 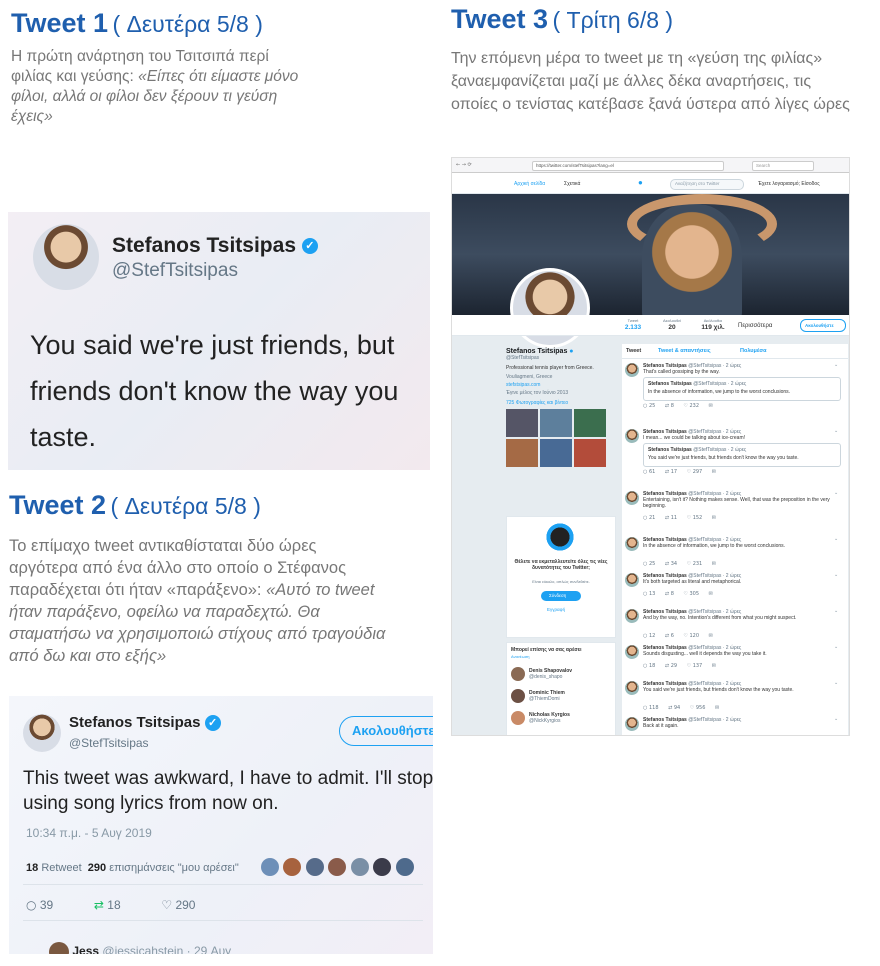 I want to click on next-user: Jess, so click(x=86, y=949).